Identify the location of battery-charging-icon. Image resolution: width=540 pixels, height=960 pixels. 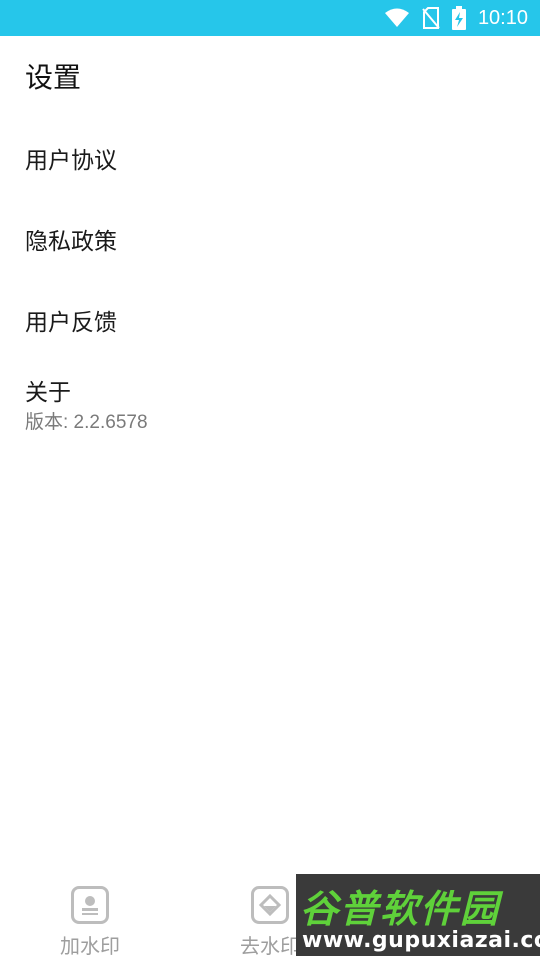
(458, 18).